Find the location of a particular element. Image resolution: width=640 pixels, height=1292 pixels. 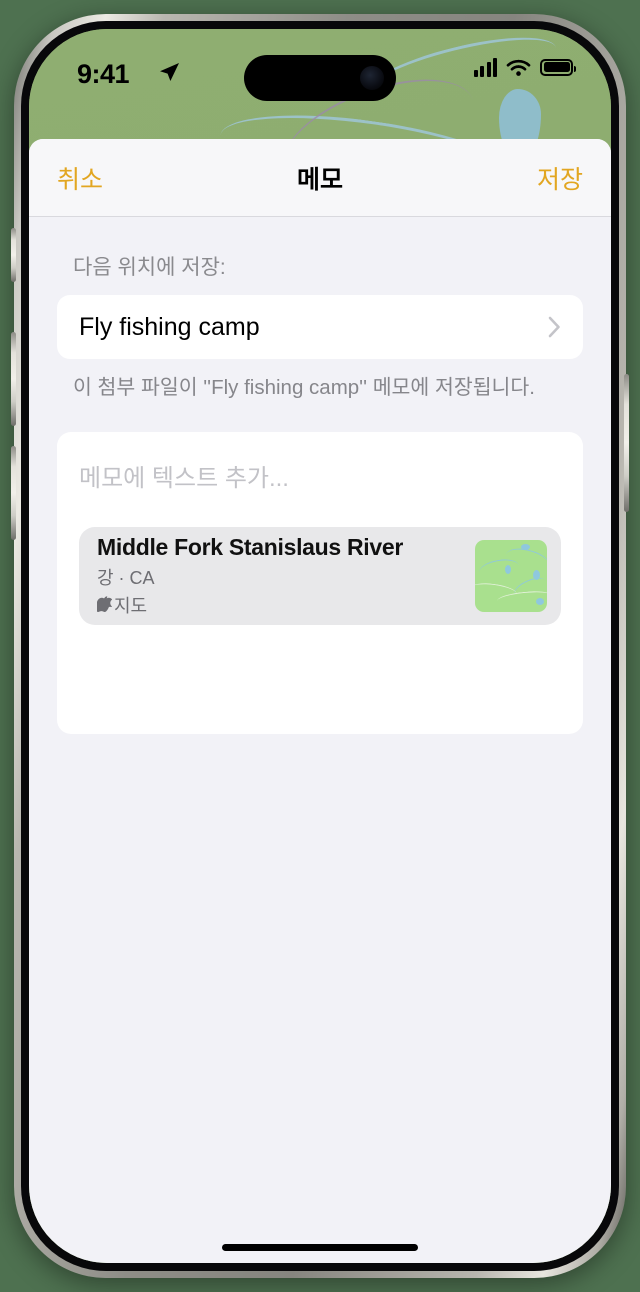

status-indicators is located at coordinates (524, 67).